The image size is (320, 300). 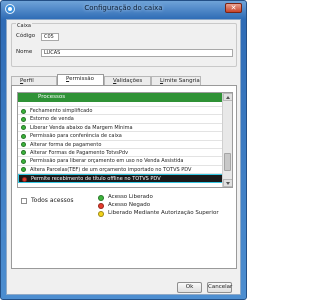 What do you see at coordinates (120, 128) in the screenshot?
I see `list-item: Liberar Venda abaixo da Margem Mínima` at bounding box center [120, 128].